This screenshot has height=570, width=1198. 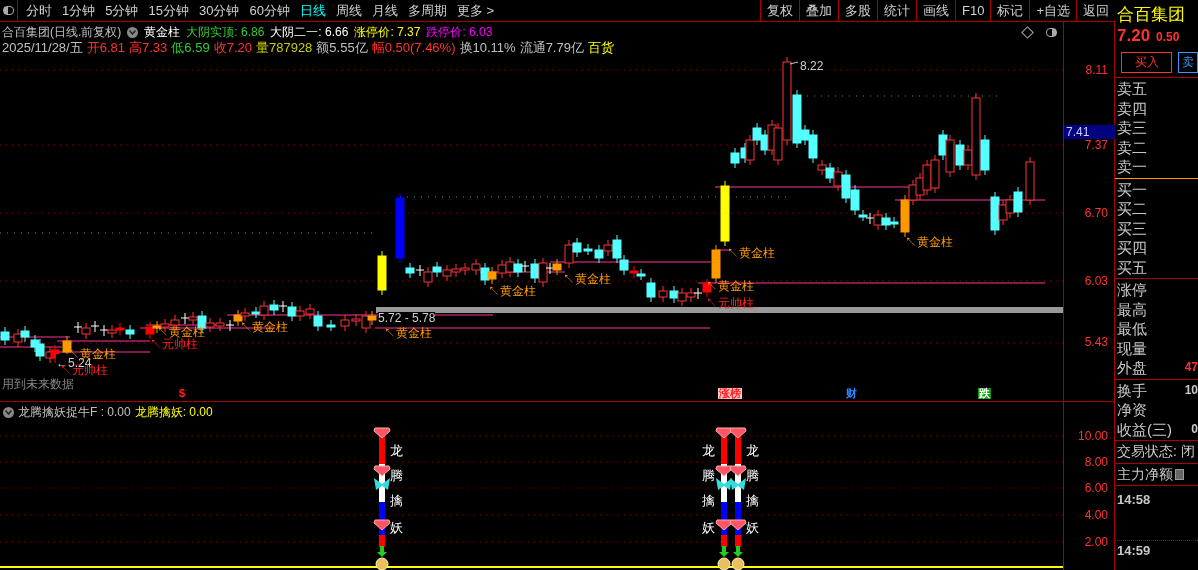 I want to click on info-text: 黄金柱, so click(x=162, y=32).